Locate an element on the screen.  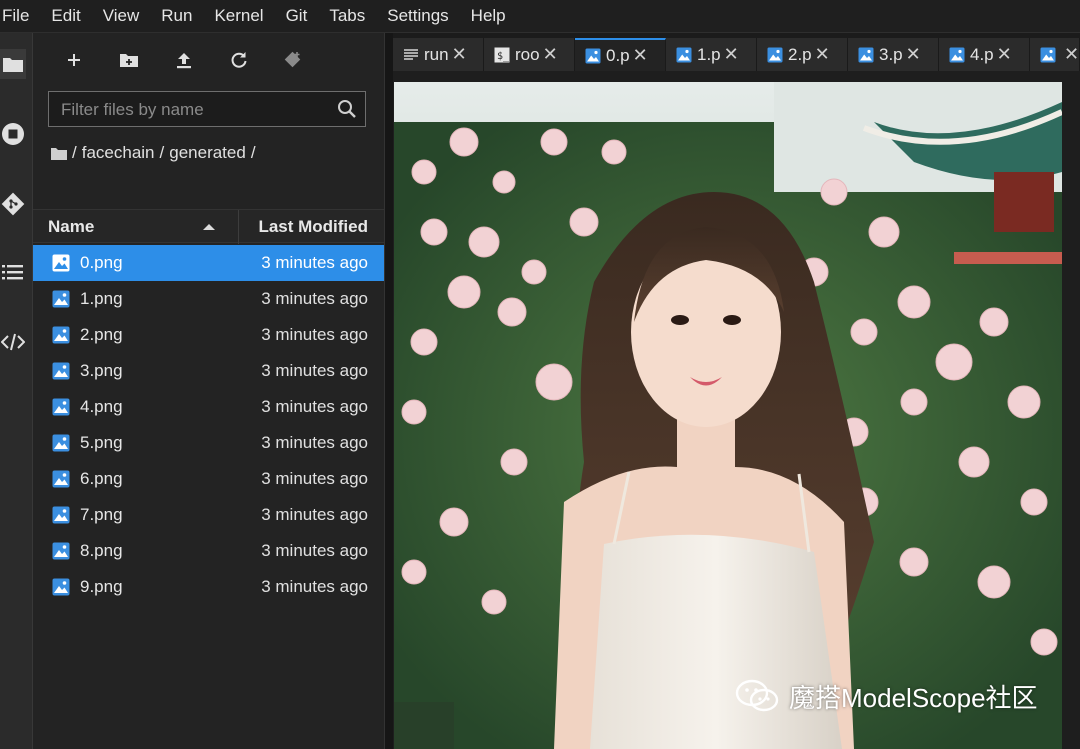
file-row: 7.png 3 minutes ago is located at coordinates (208, 515).